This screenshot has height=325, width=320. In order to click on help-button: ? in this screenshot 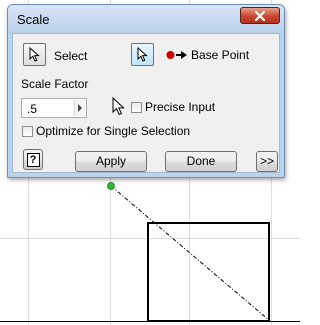, I will do `click(33, 159)`.